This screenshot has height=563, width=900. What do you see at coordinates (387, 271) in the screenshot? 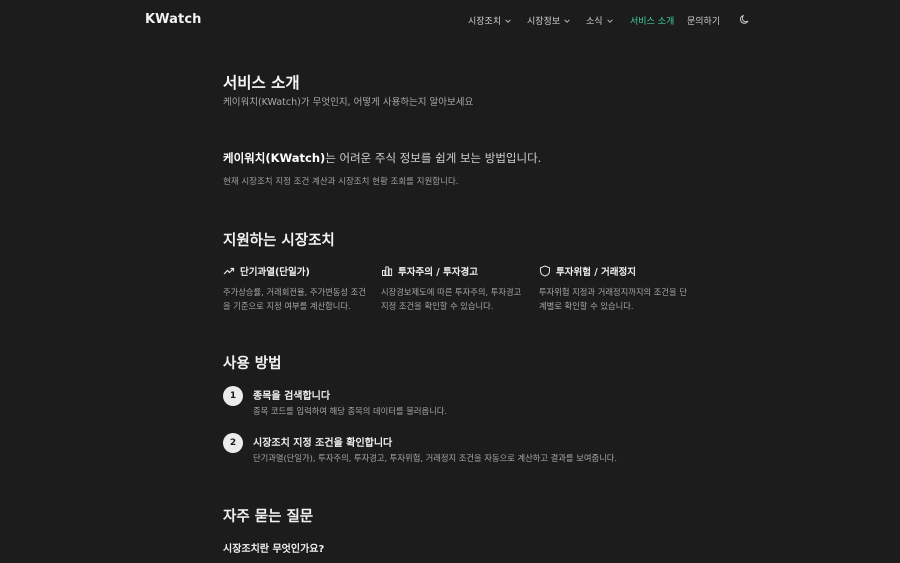
I see `bar-chart-icon` at bounding box center [387, 271].